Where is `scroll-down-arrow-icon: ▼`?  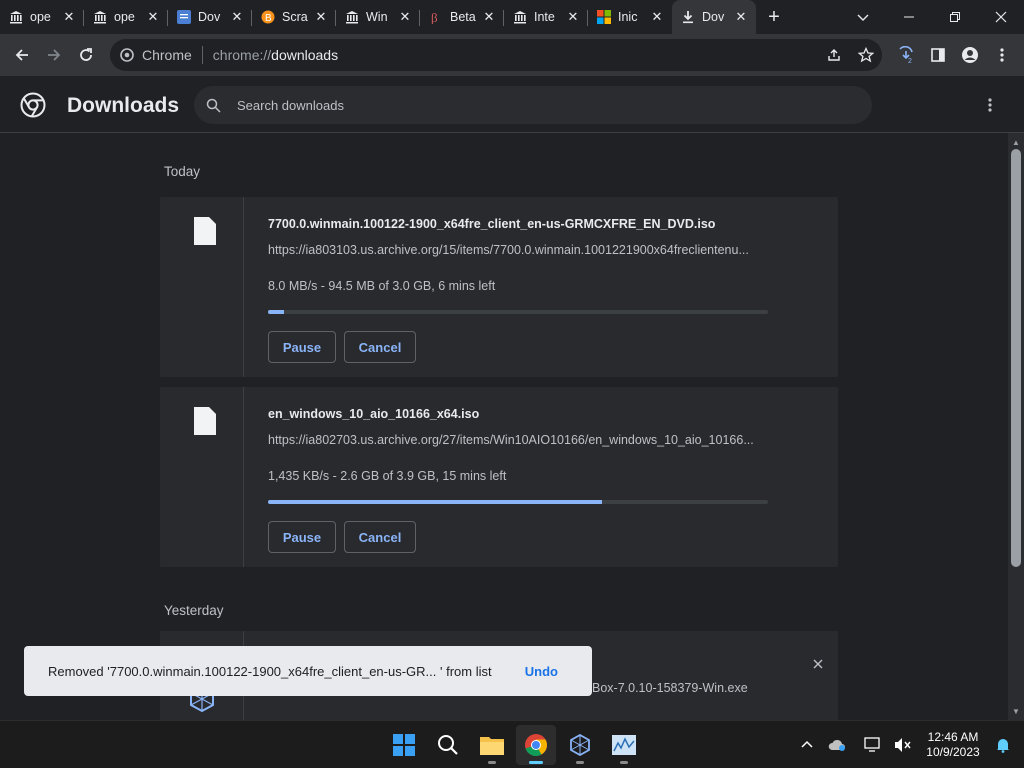
scroll-down-arrow-icon: ▼ is located at coordinates (1016, 711).